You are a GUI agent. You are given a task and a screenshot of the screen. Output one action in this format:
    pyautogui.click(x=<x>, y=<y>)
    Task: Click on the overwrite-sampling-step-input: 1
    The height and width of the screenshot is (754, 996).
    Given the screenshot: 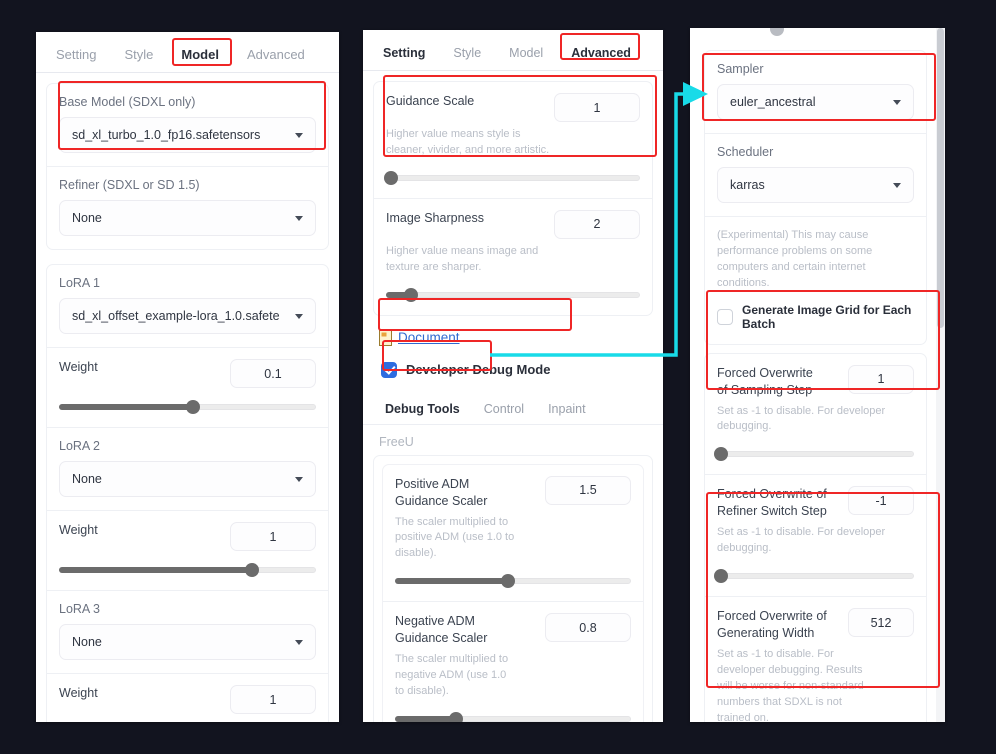 What is the action you would take?
    pyautogui.click(x=881, y=379)
    